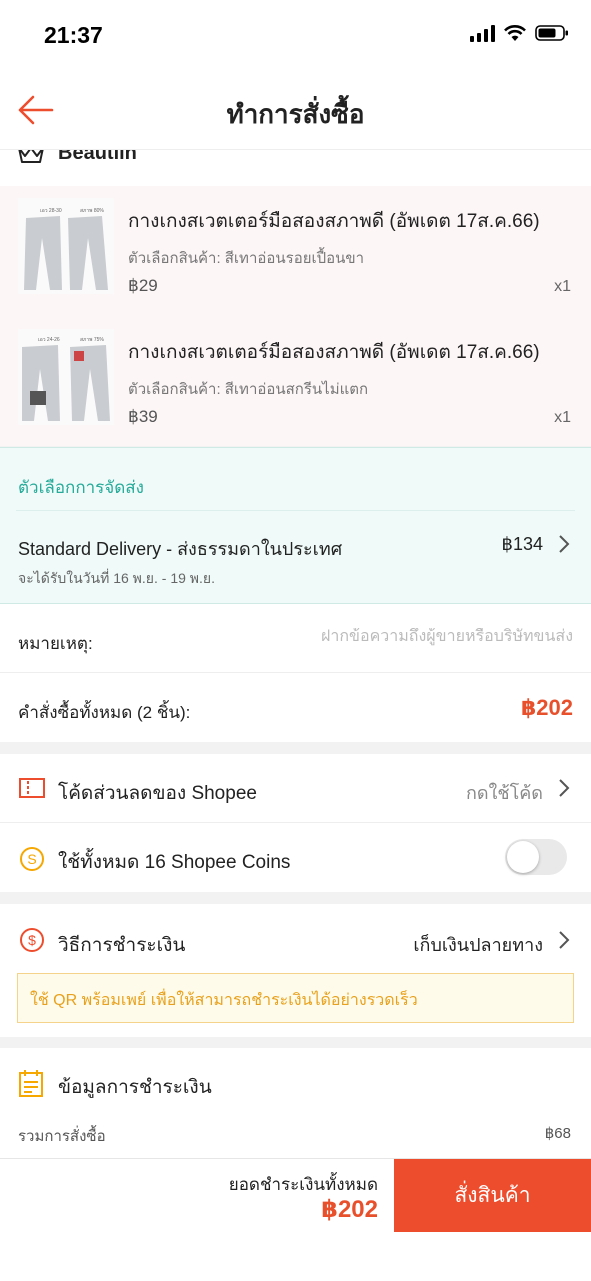  I want to click on coins-row: S ใช้ทั้งหมด 16 Shopee Coins, so click(295, 857).